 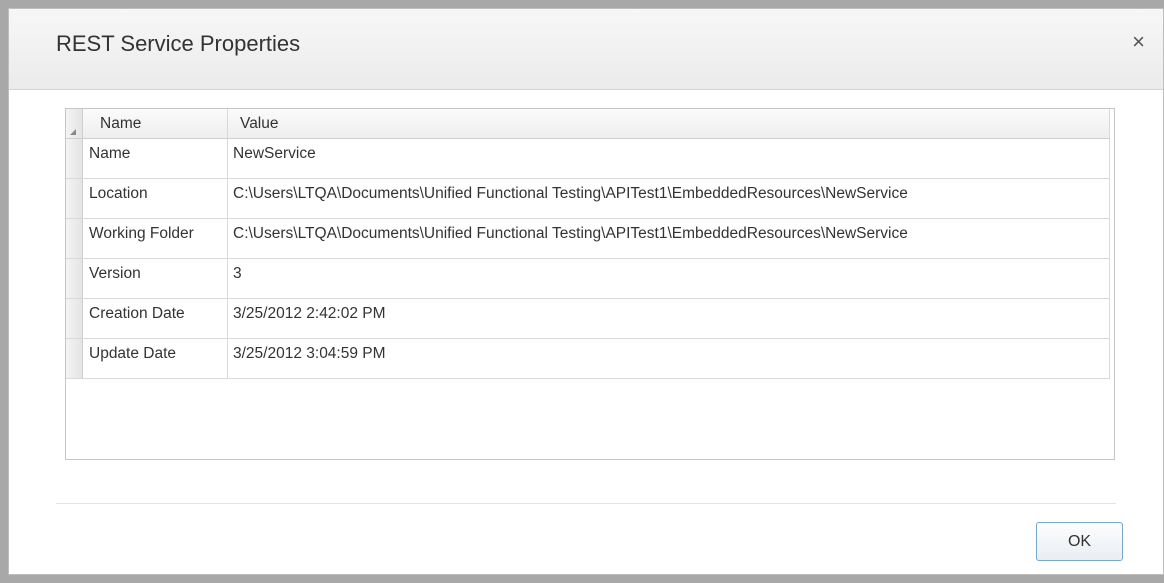 What do you see at coordinates (178, 43) in the screenshot?
I see `dialog-title: REST Service Properties` at bounding box center [178, 43].